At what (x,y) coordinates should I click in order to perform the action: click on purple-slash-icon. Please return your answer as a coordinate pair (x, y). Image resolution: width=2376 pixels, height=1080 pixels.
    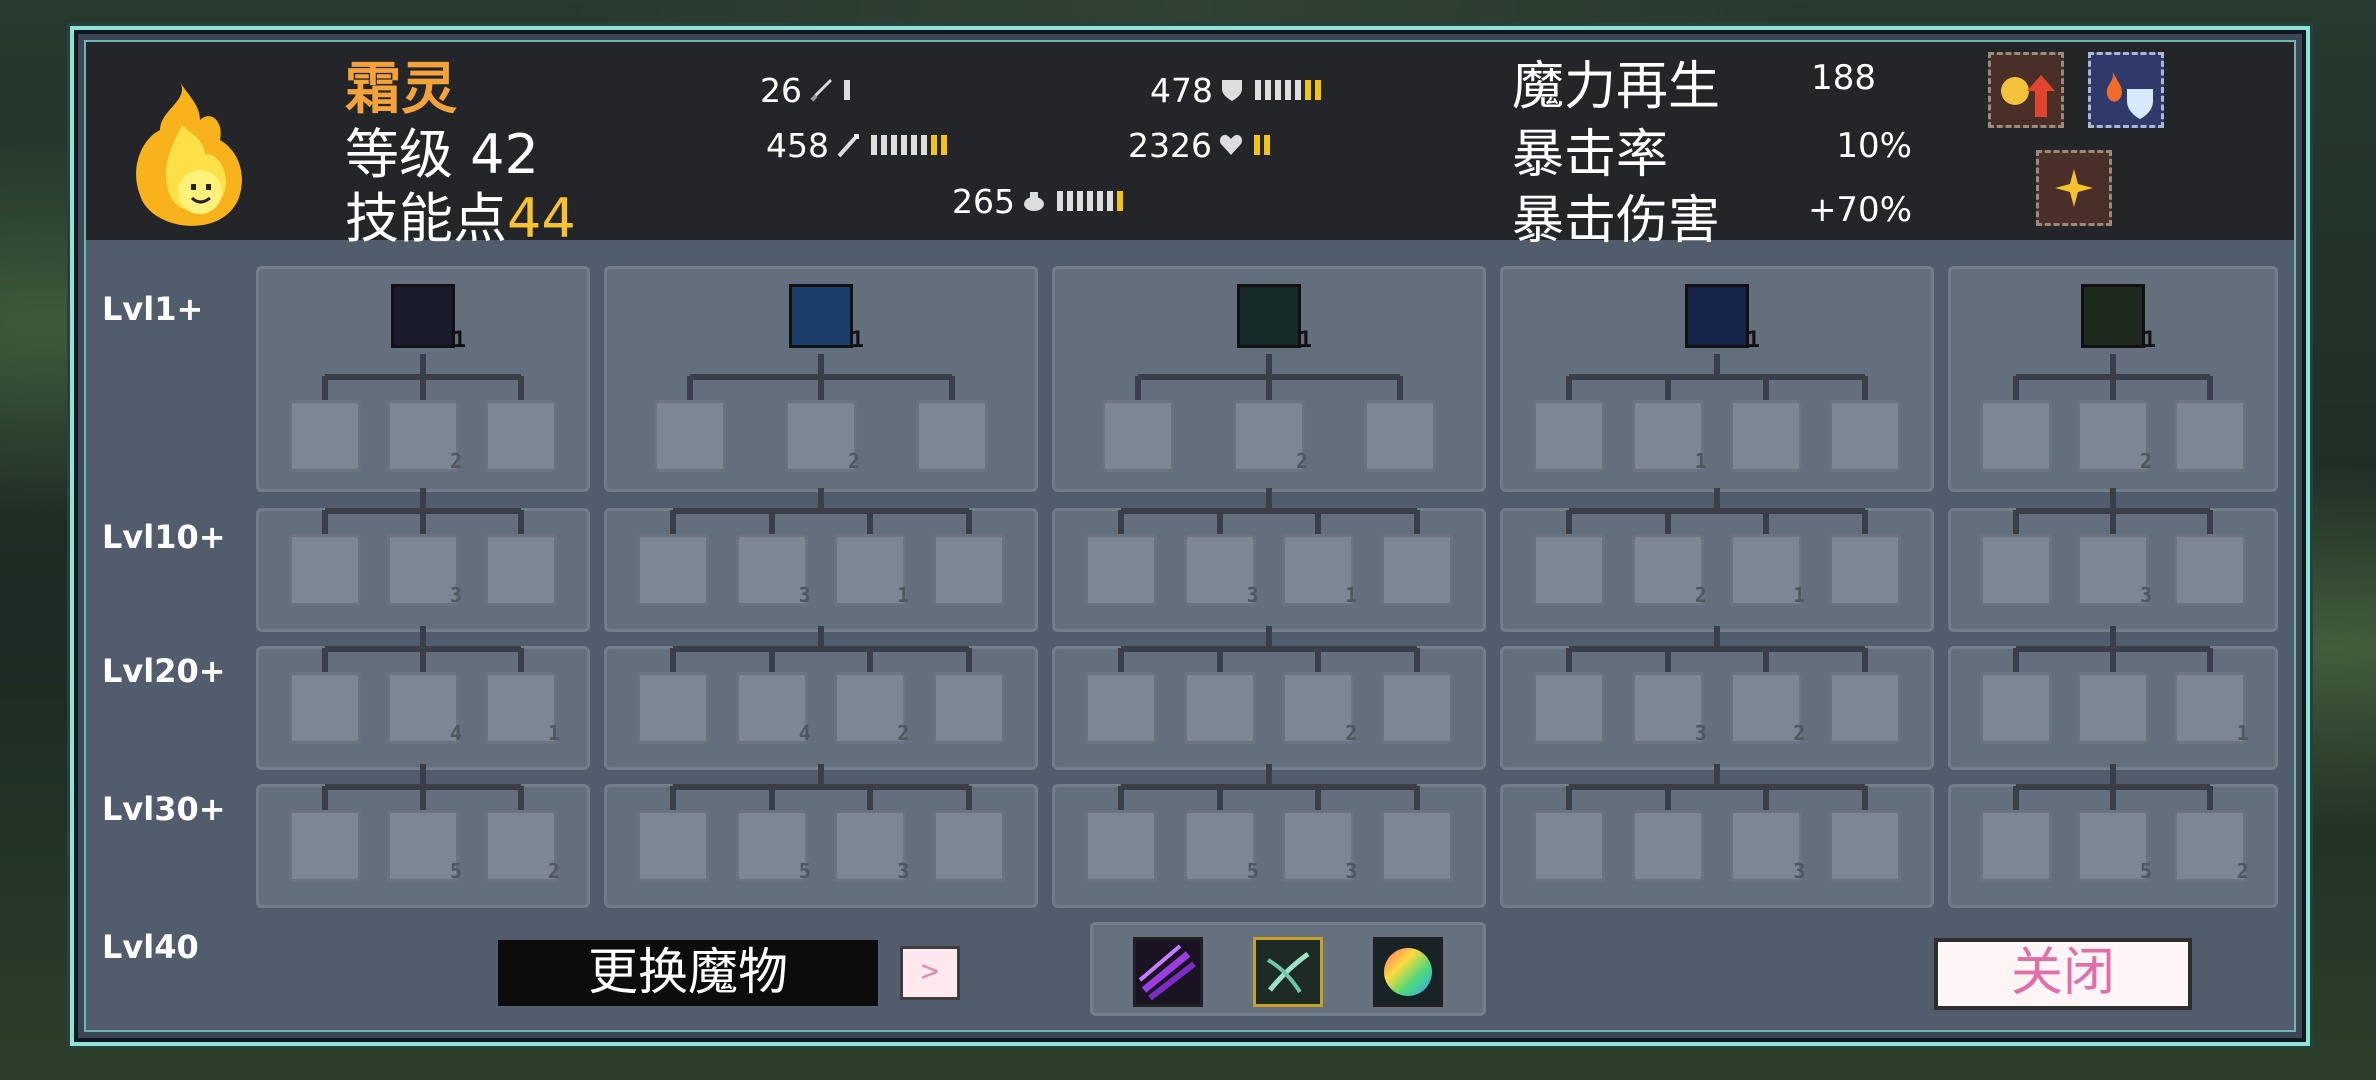
    Looking at the image, I should click on (1168, 972).